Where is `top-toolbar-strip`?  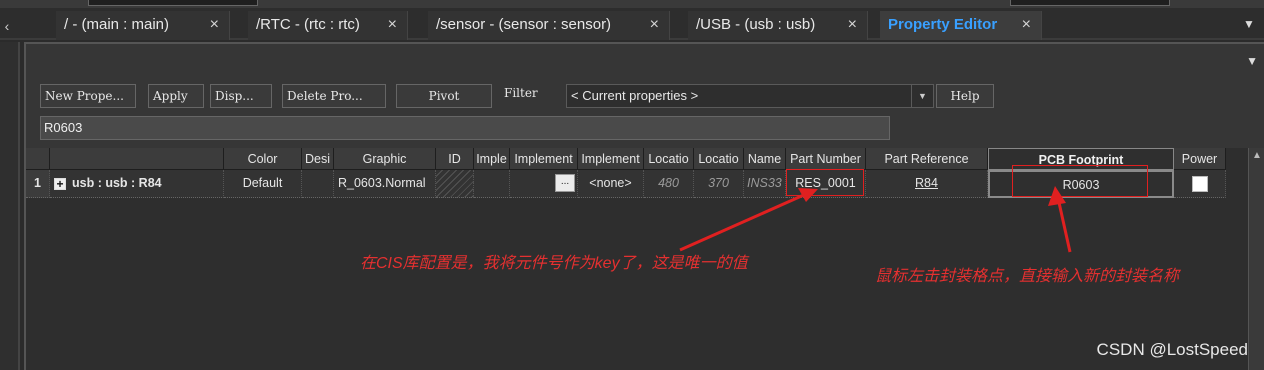
top-toolbar-strip is located at coordinates (632, 4).